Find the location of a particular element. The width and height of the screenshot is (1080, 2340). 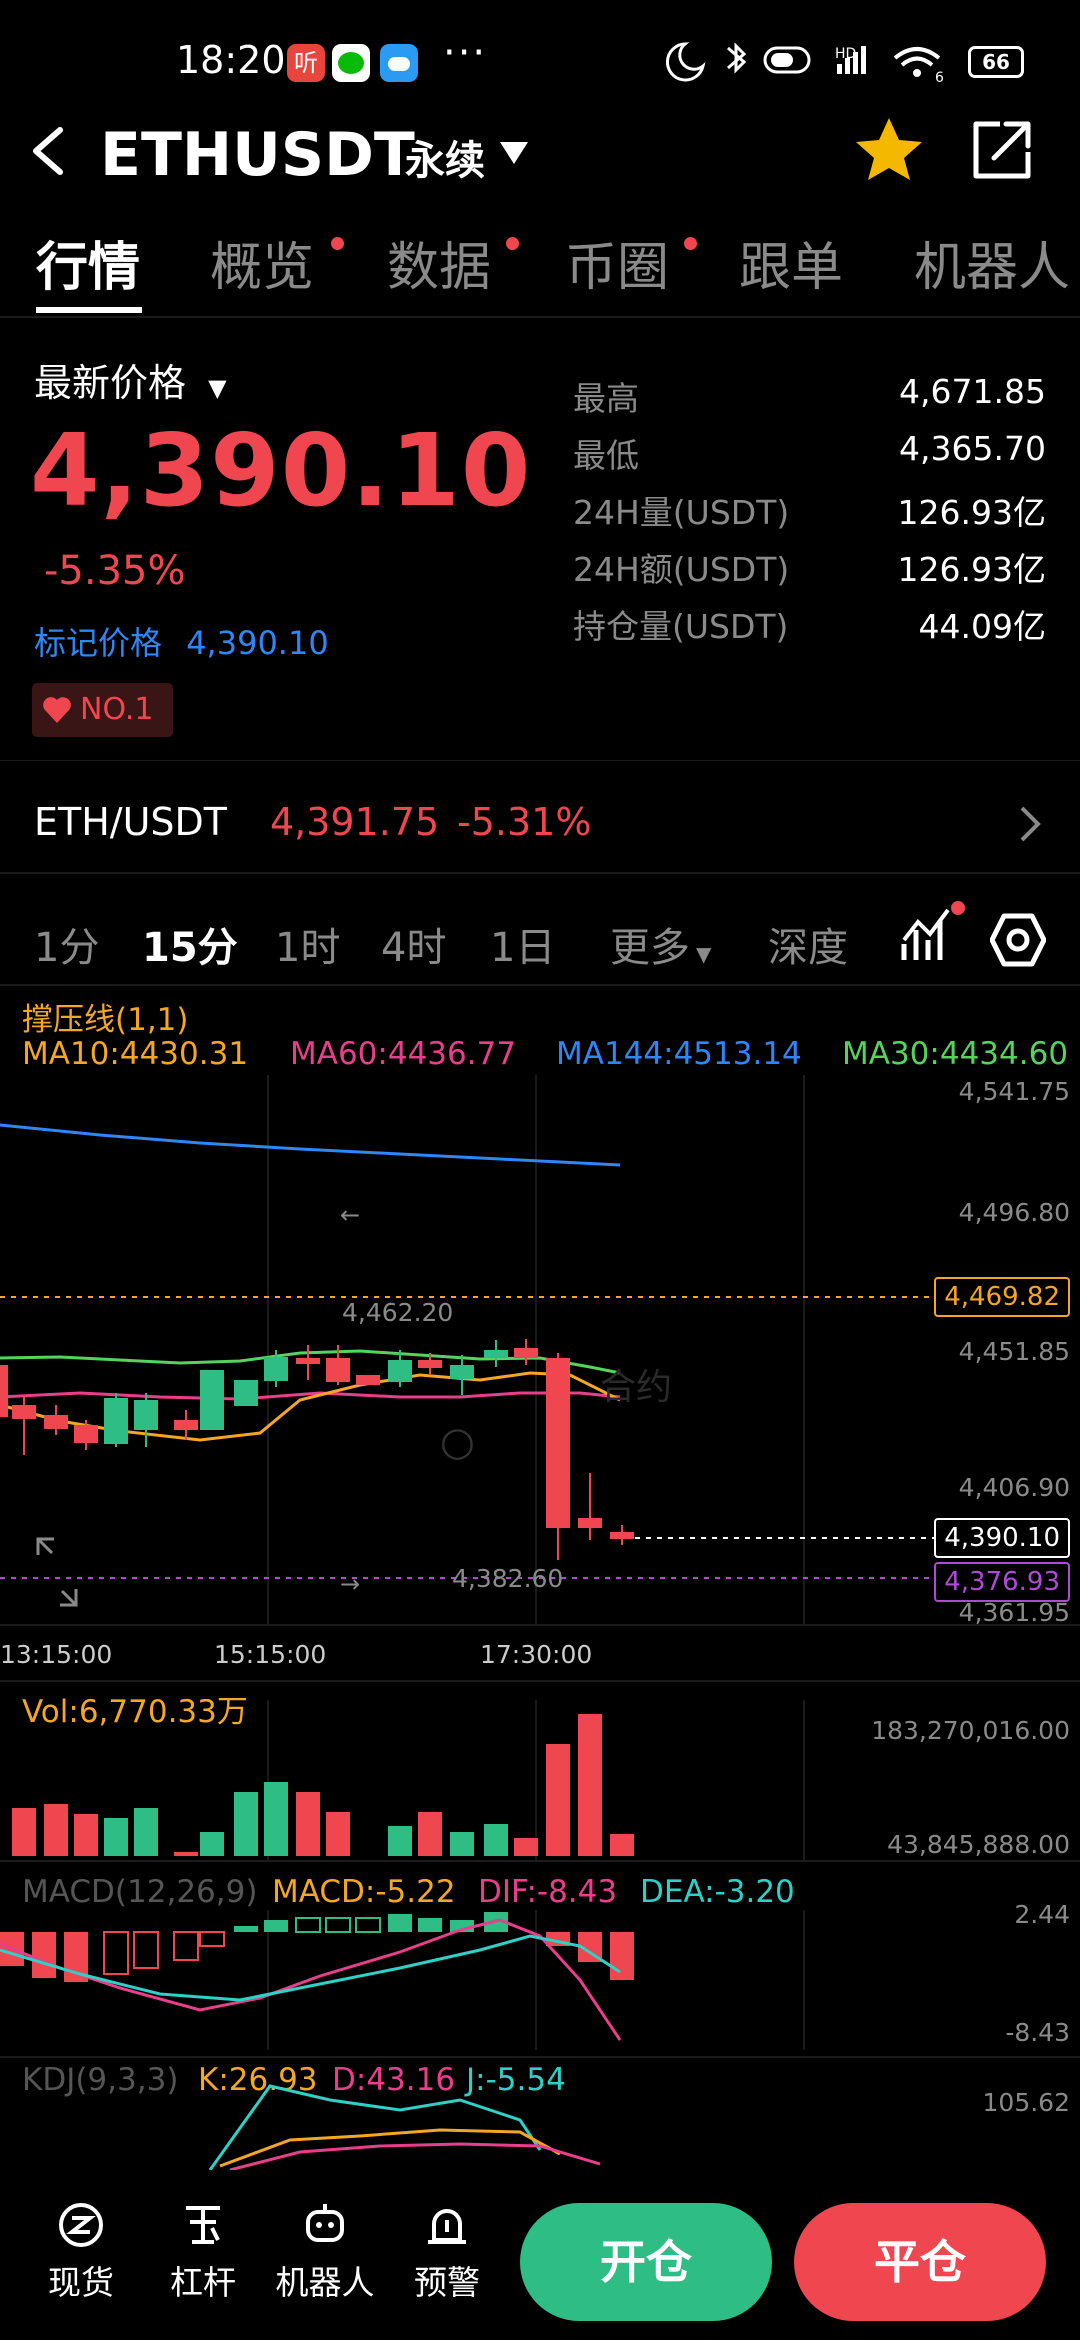

tab-data: 数据 is located at coordinates (439, 262).